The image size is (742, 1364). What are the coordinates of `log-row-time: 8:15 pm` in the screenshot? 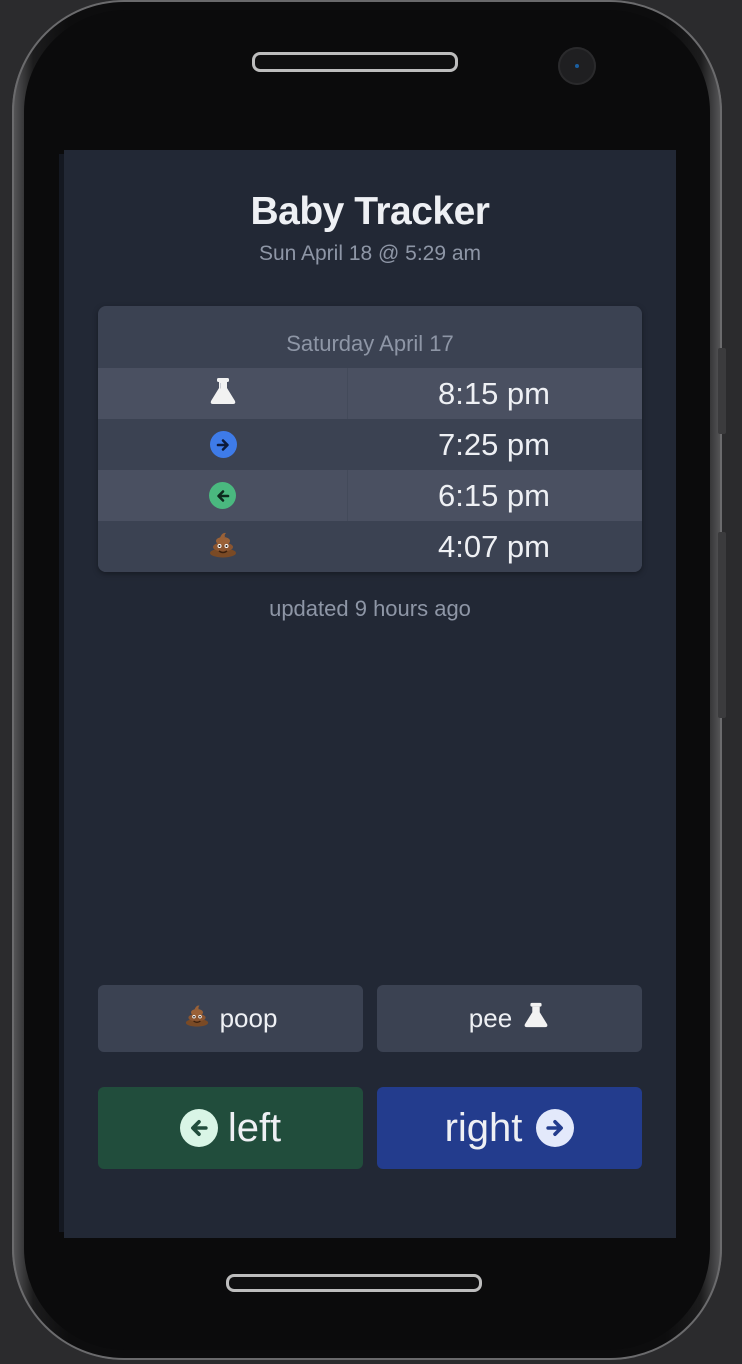 It's located at (493, 393).